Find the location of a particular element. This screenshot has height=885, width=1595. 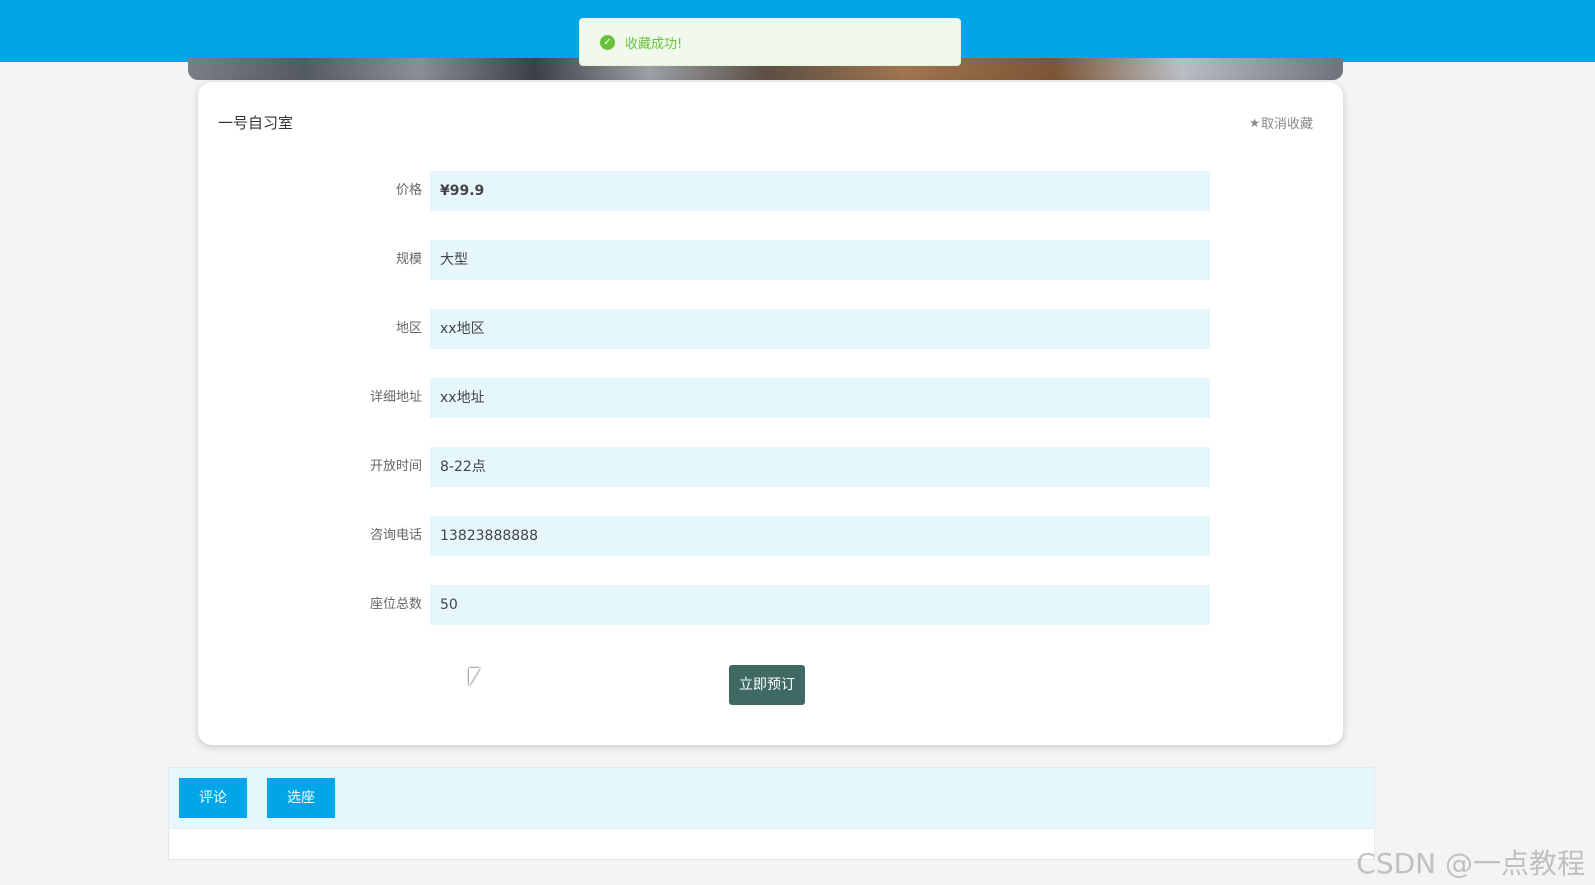

toast-message: 收藏成功! is located at coordinates (654, 44).